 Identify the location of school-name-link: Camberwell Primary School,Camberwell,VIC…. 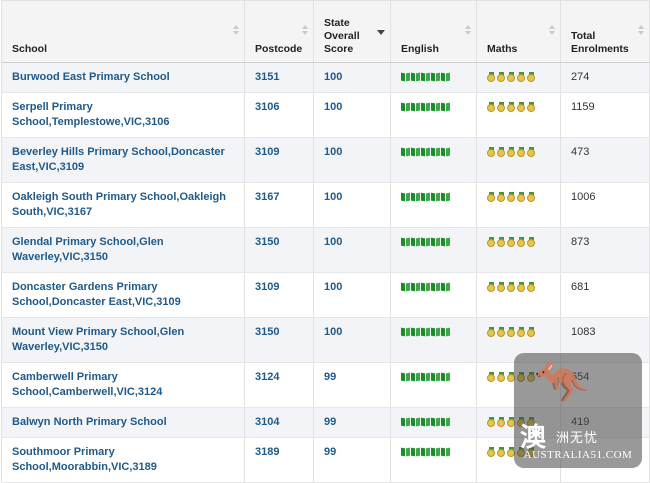
(123, 385).